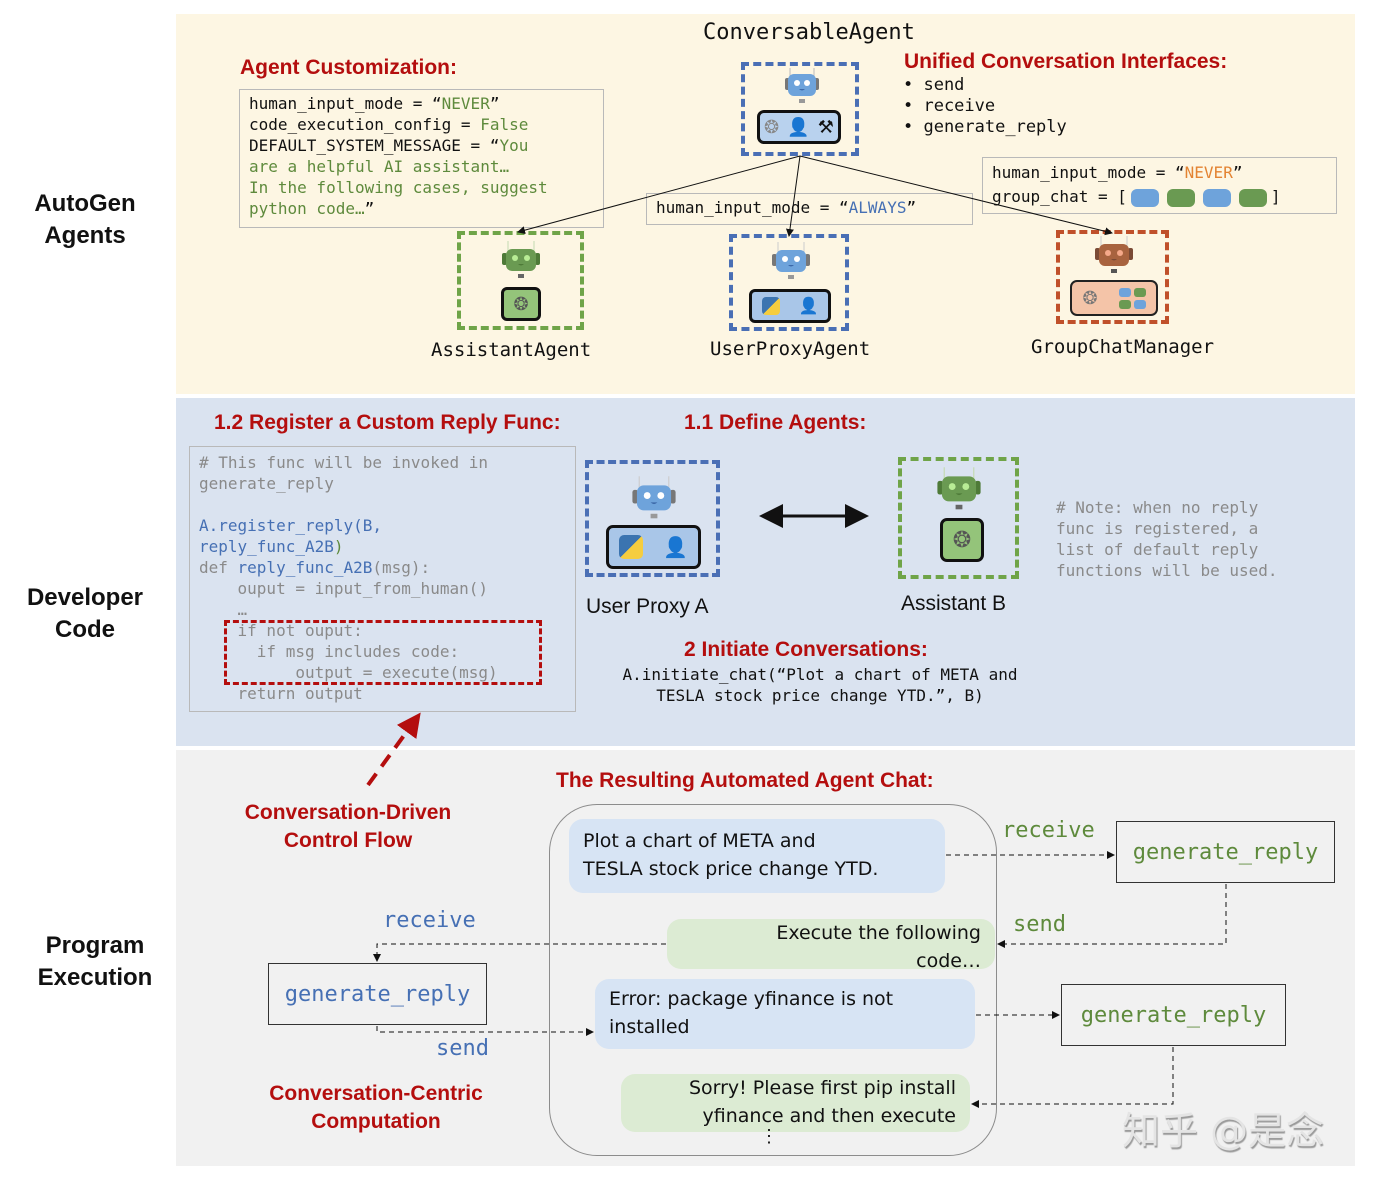 The width and height of the screenshot is (1376, 1182). I want to click on interfaces-title: Unified Conversation Interfaces:, so click(1066, 61).